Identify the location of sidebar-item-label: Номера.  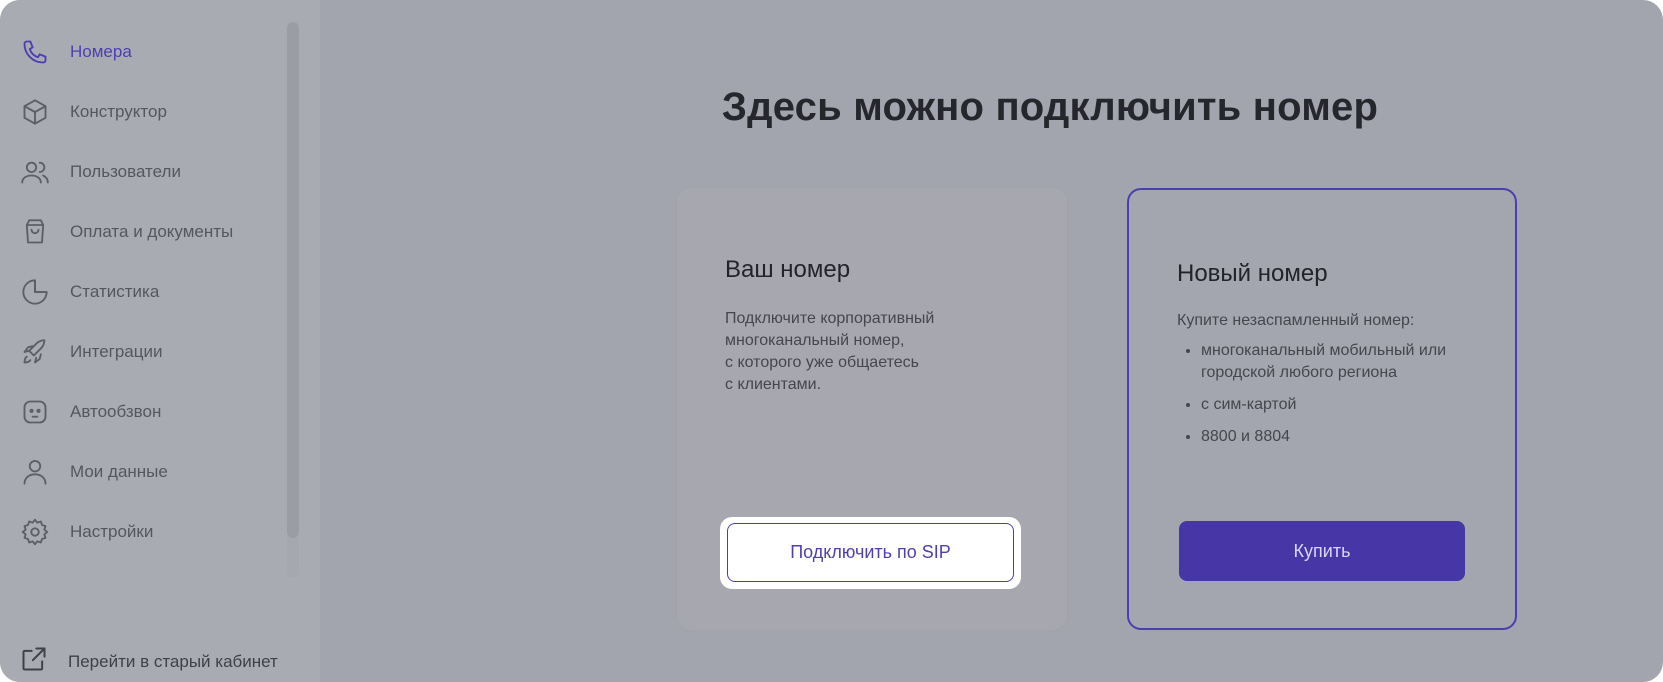
(101, 51).